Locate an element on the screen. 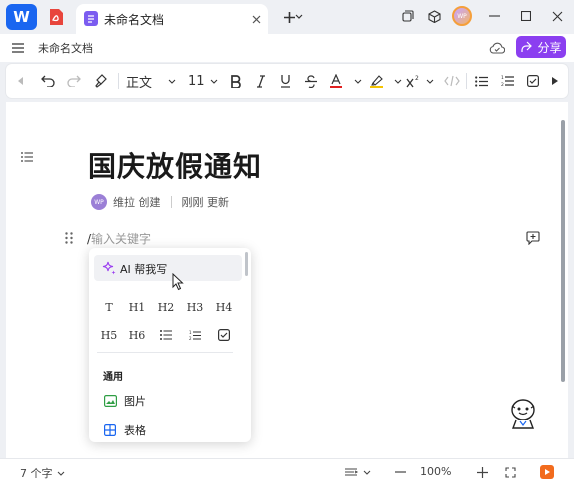 The width and height of the screenshot is (574, 484). highlighter-icon is located at coordinates (376, 81).